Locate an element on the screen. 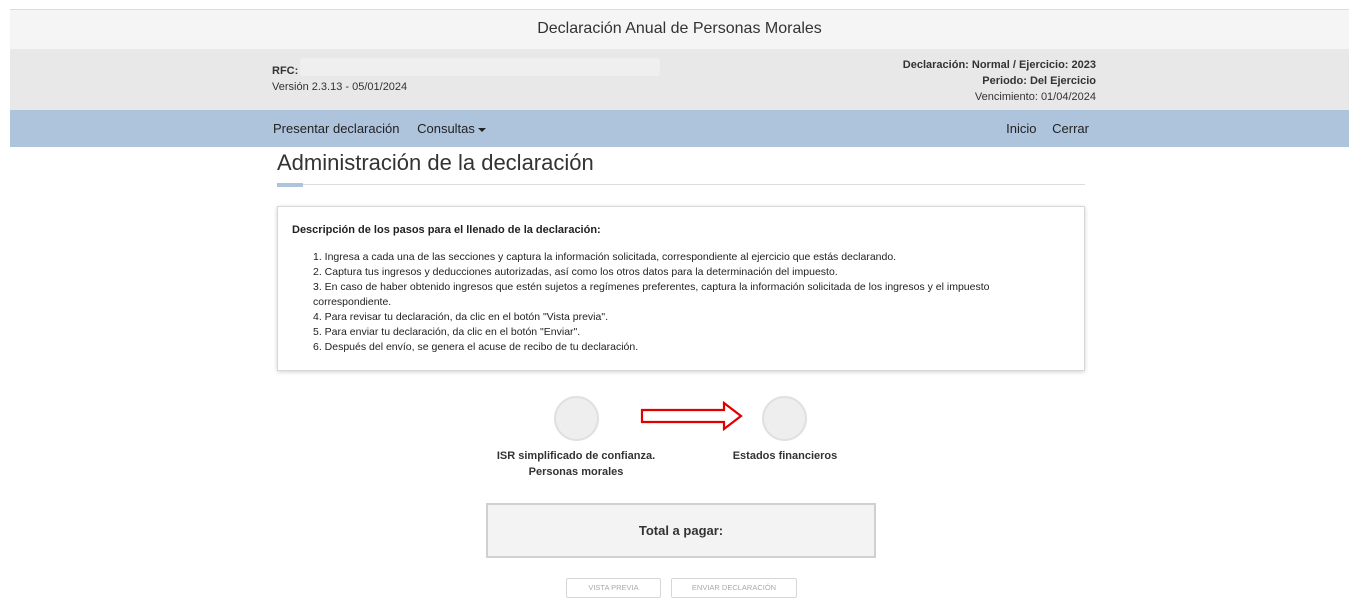  nav-cerrar: Cerrar is located at coordinates (1070, 128).